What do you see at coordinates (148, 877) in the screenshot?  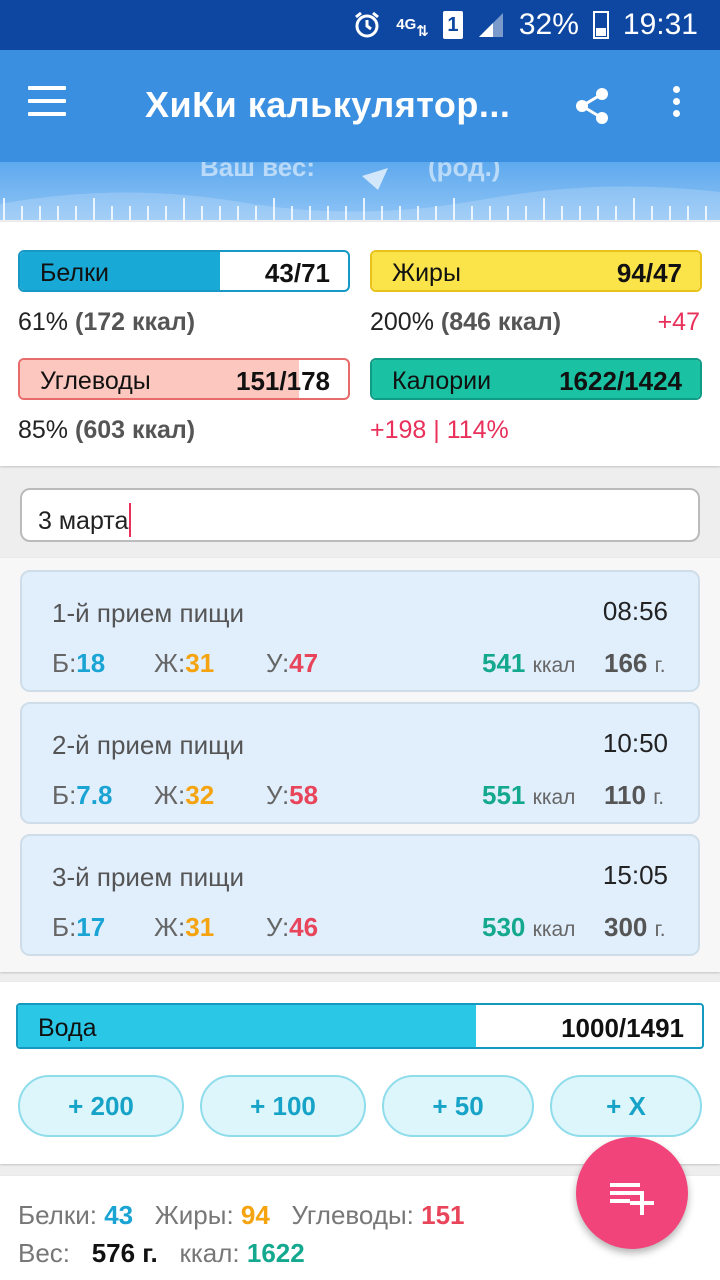 I see `meal-name: 3-й прием пищи` at bounding box center [148, 877].